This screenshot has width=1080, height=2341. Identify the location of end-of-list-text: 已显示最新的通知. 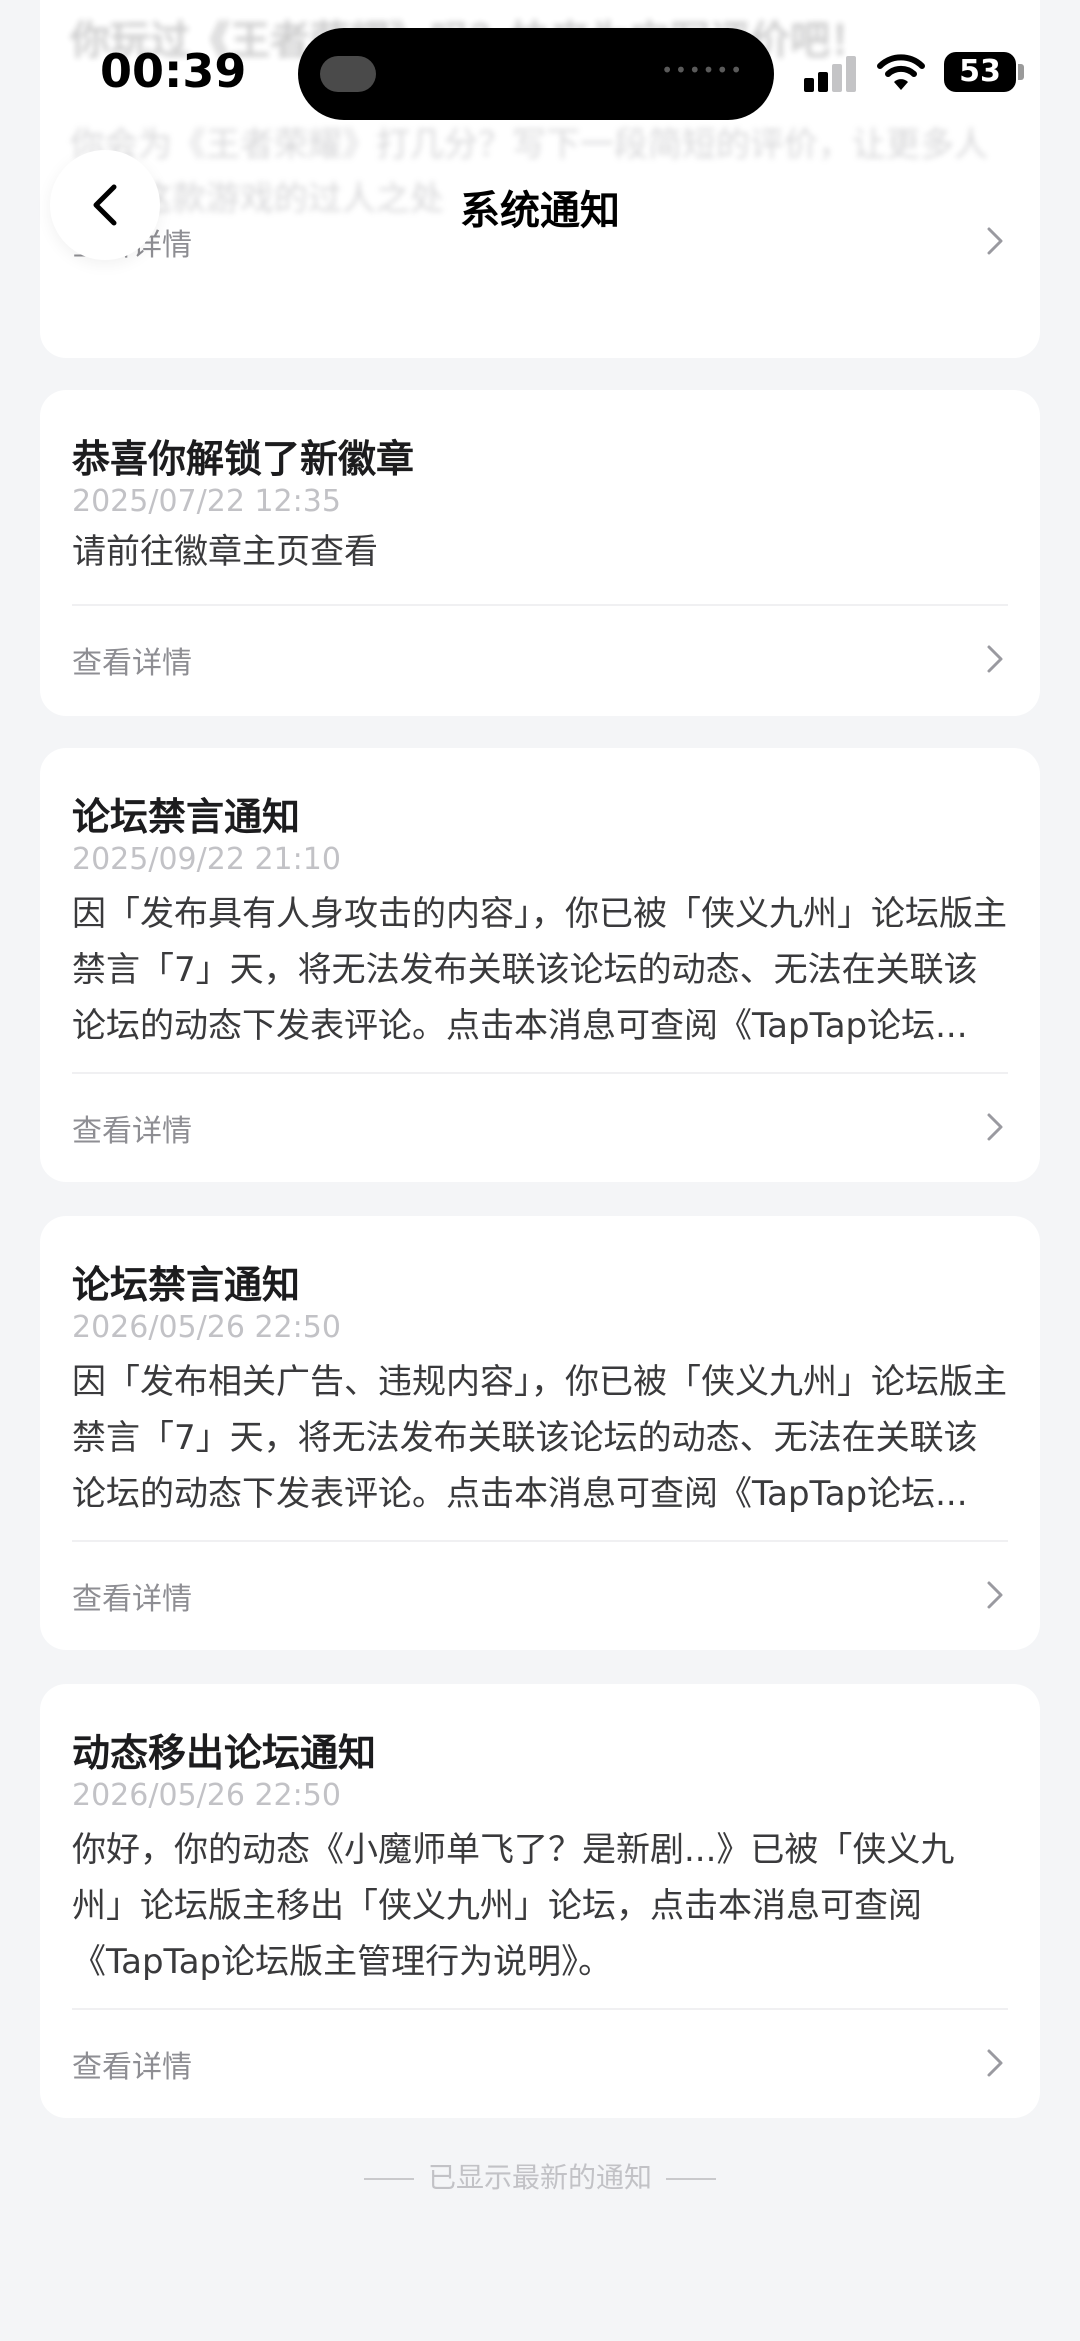
(539, 2177).